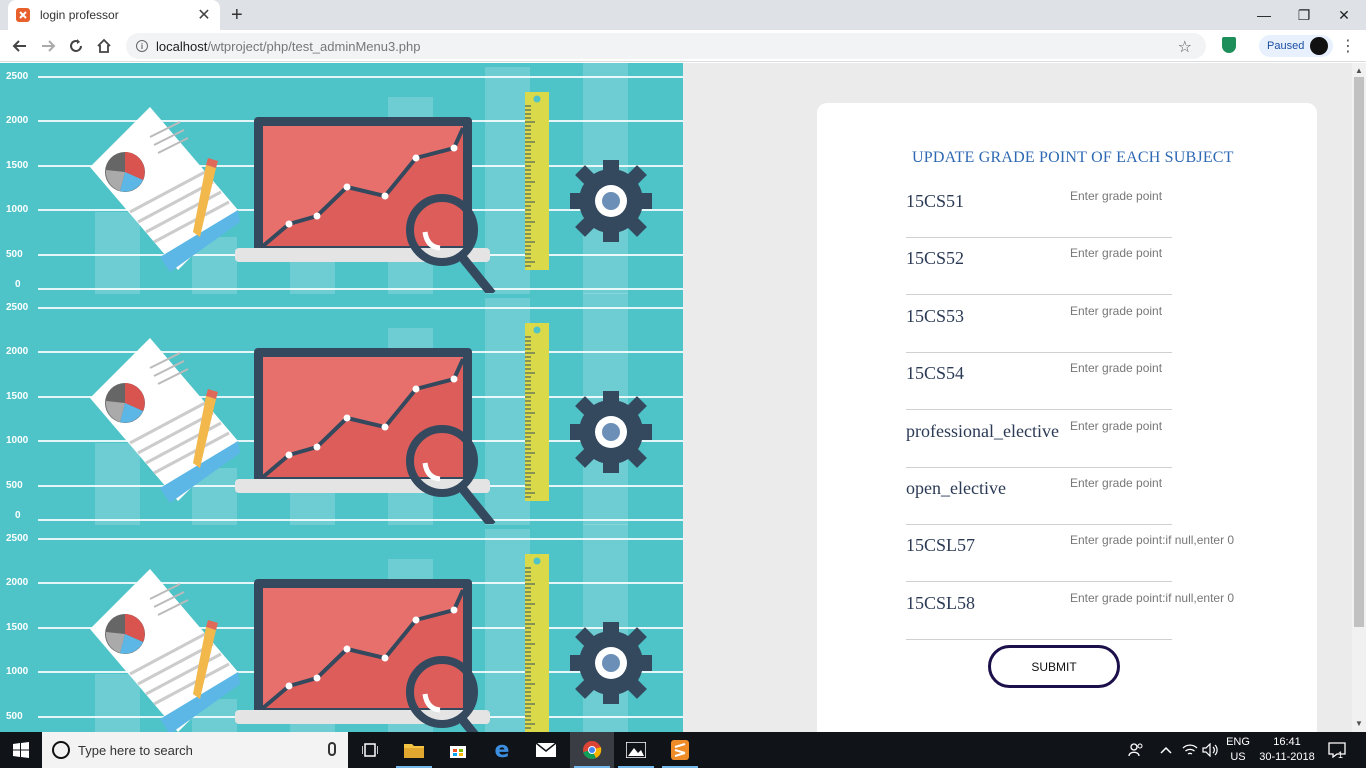  Describe the element at coordinates (142, 46) in the screenshot. I see `site-info-icon: i` at that location.